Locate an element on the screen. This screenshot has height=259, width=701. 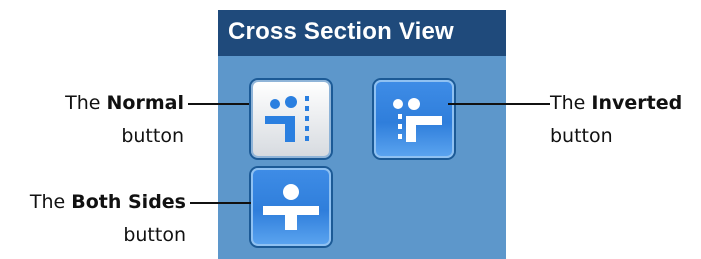
panel-title: Cross Section View is located at coordinates (341, 31).